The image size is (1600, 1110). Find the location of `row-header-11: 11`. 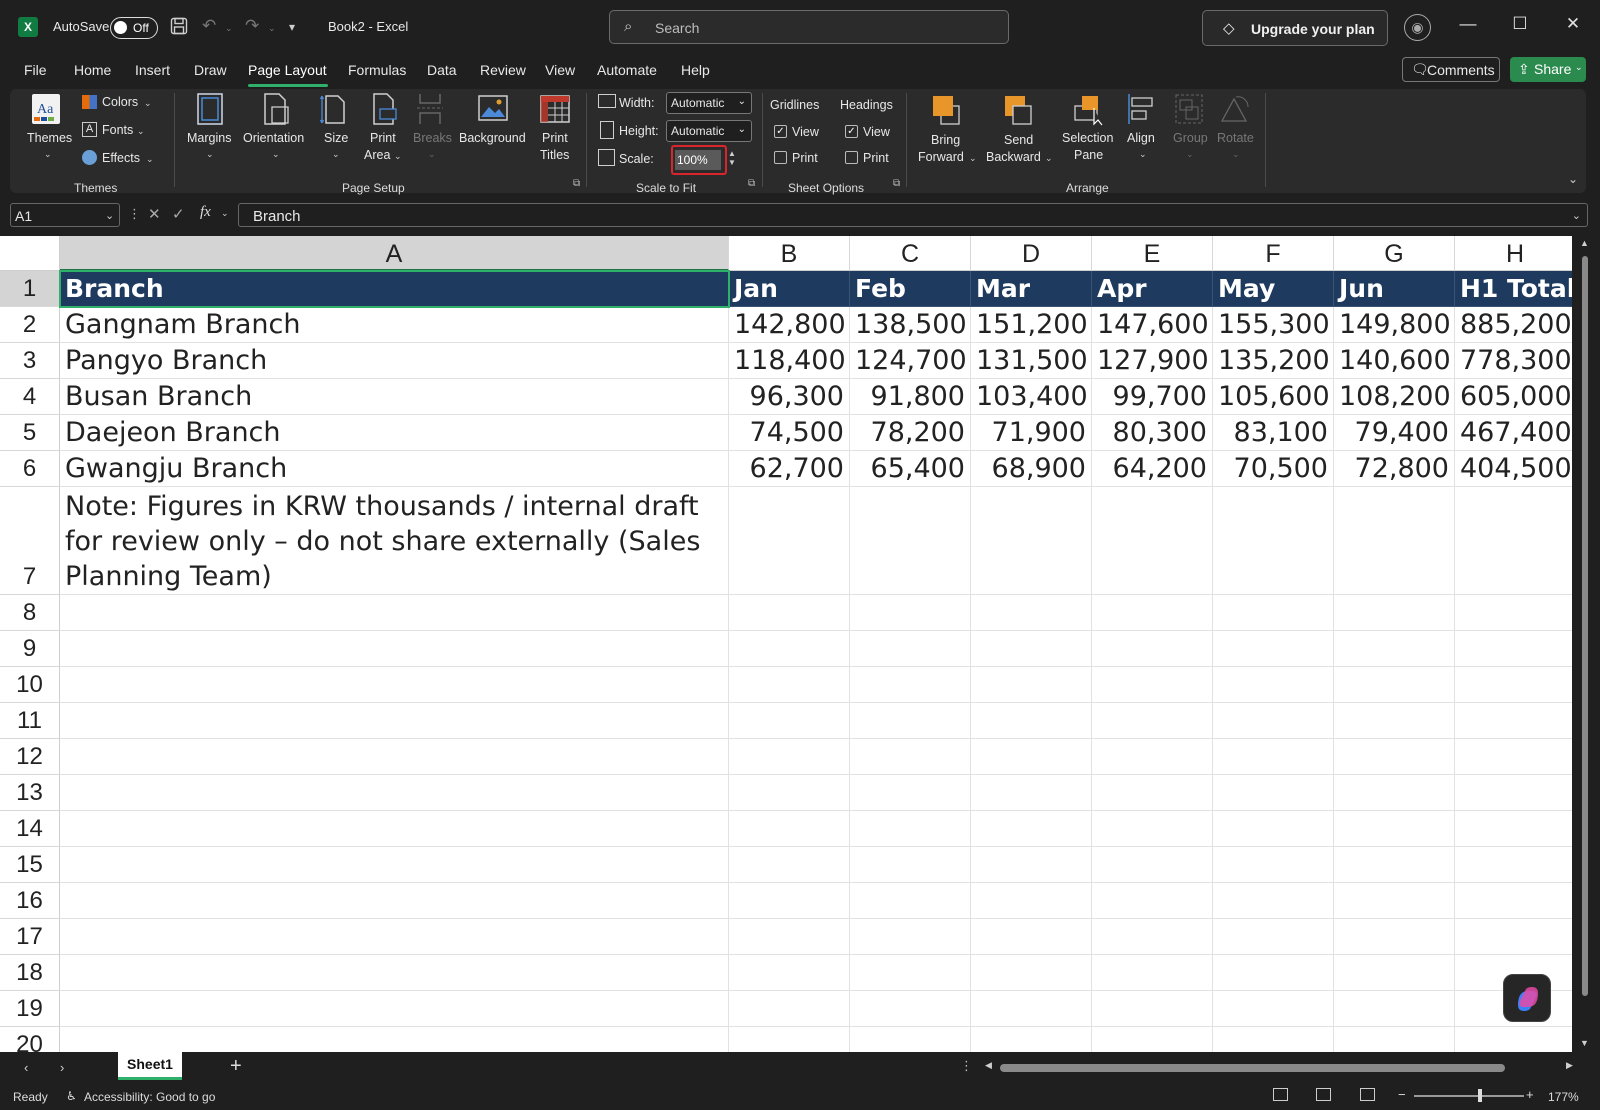

row-header-11: 11 is located at coordinates (30, 721).